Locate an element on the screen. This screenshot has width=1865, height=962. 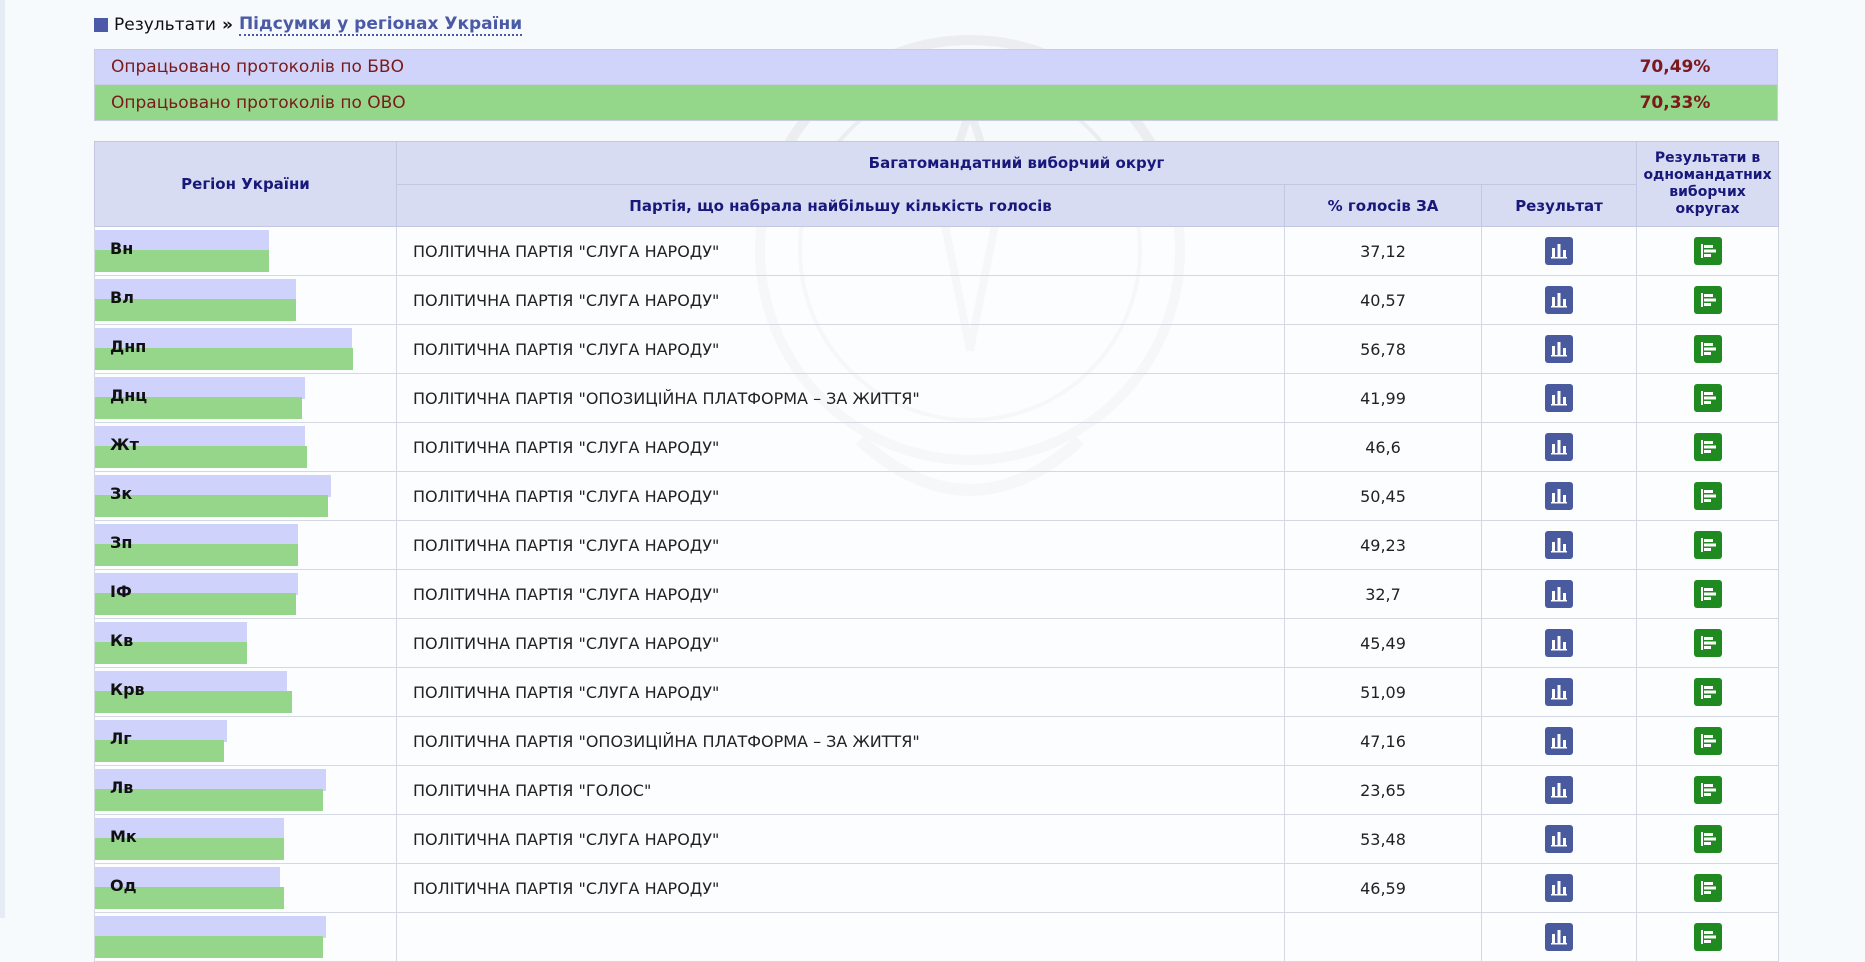
progress-bvo-value: 70,49% is located at coordinates (1675, 67).